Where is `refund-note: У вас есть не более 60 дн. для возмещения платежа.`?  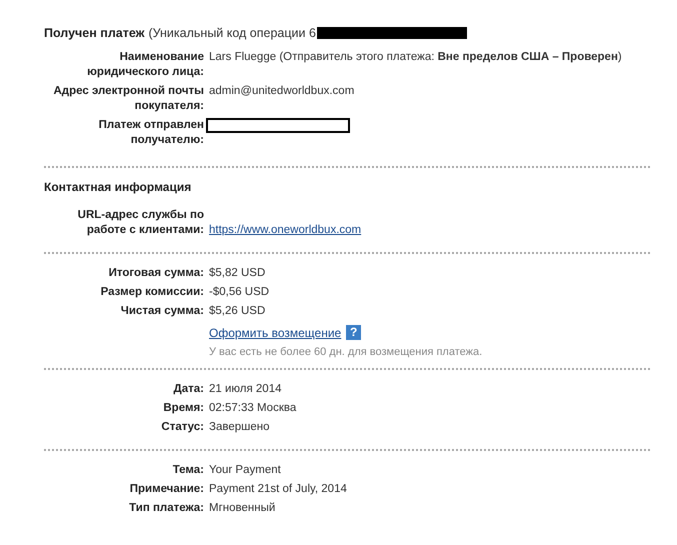
refund-note: У вас есть не более 60 дн. для возмещения платежа. is located at coordinates (346, 352).